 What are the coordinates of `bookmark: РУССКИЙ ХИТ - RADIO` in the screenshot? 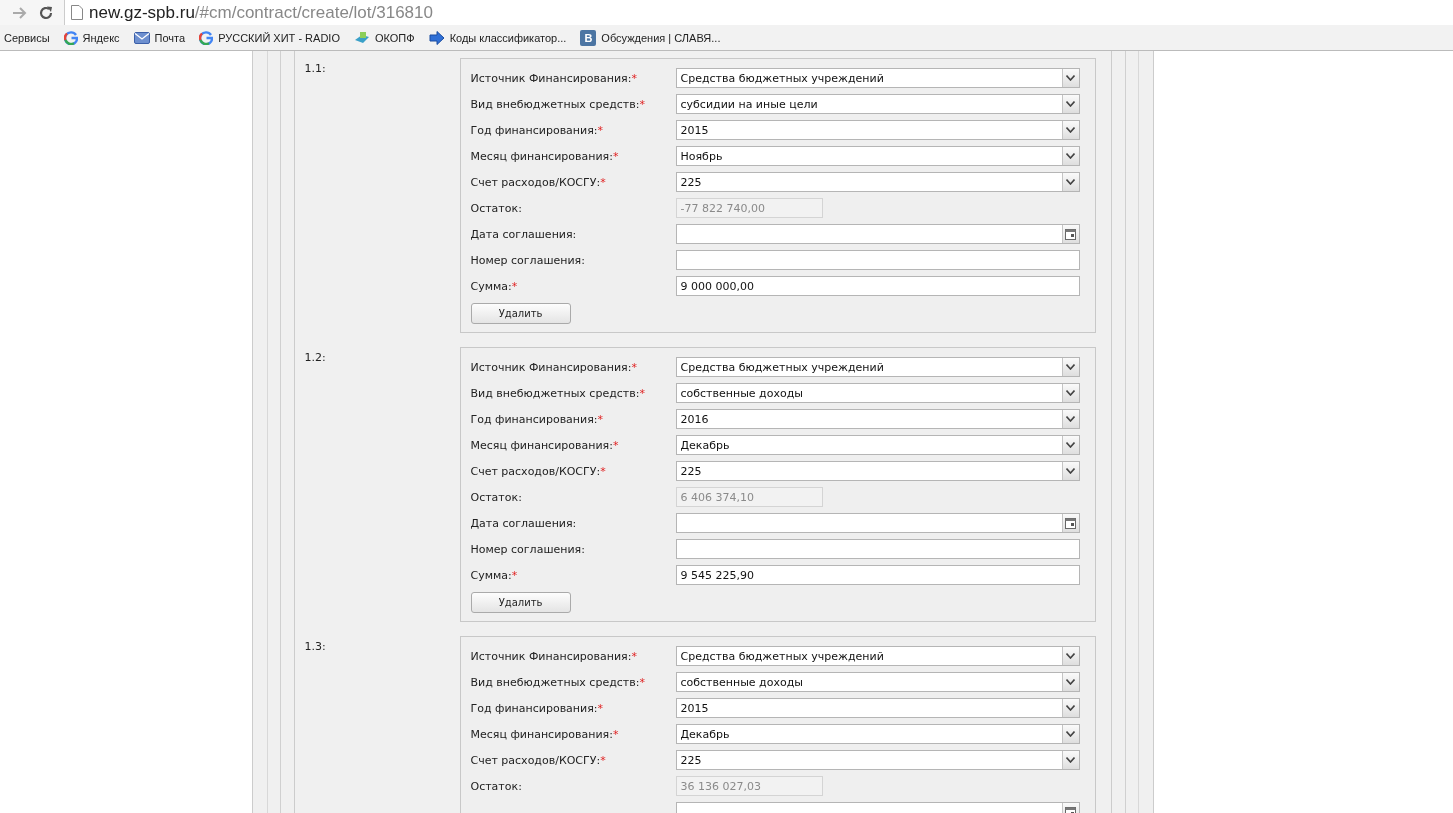 It's located at (269, 37).